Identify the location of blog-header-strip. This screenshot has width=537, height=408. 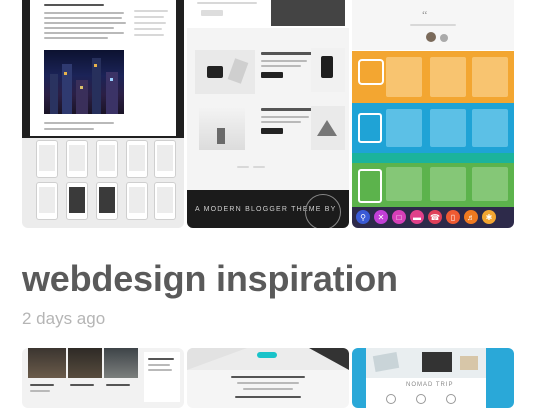
(268, 14).